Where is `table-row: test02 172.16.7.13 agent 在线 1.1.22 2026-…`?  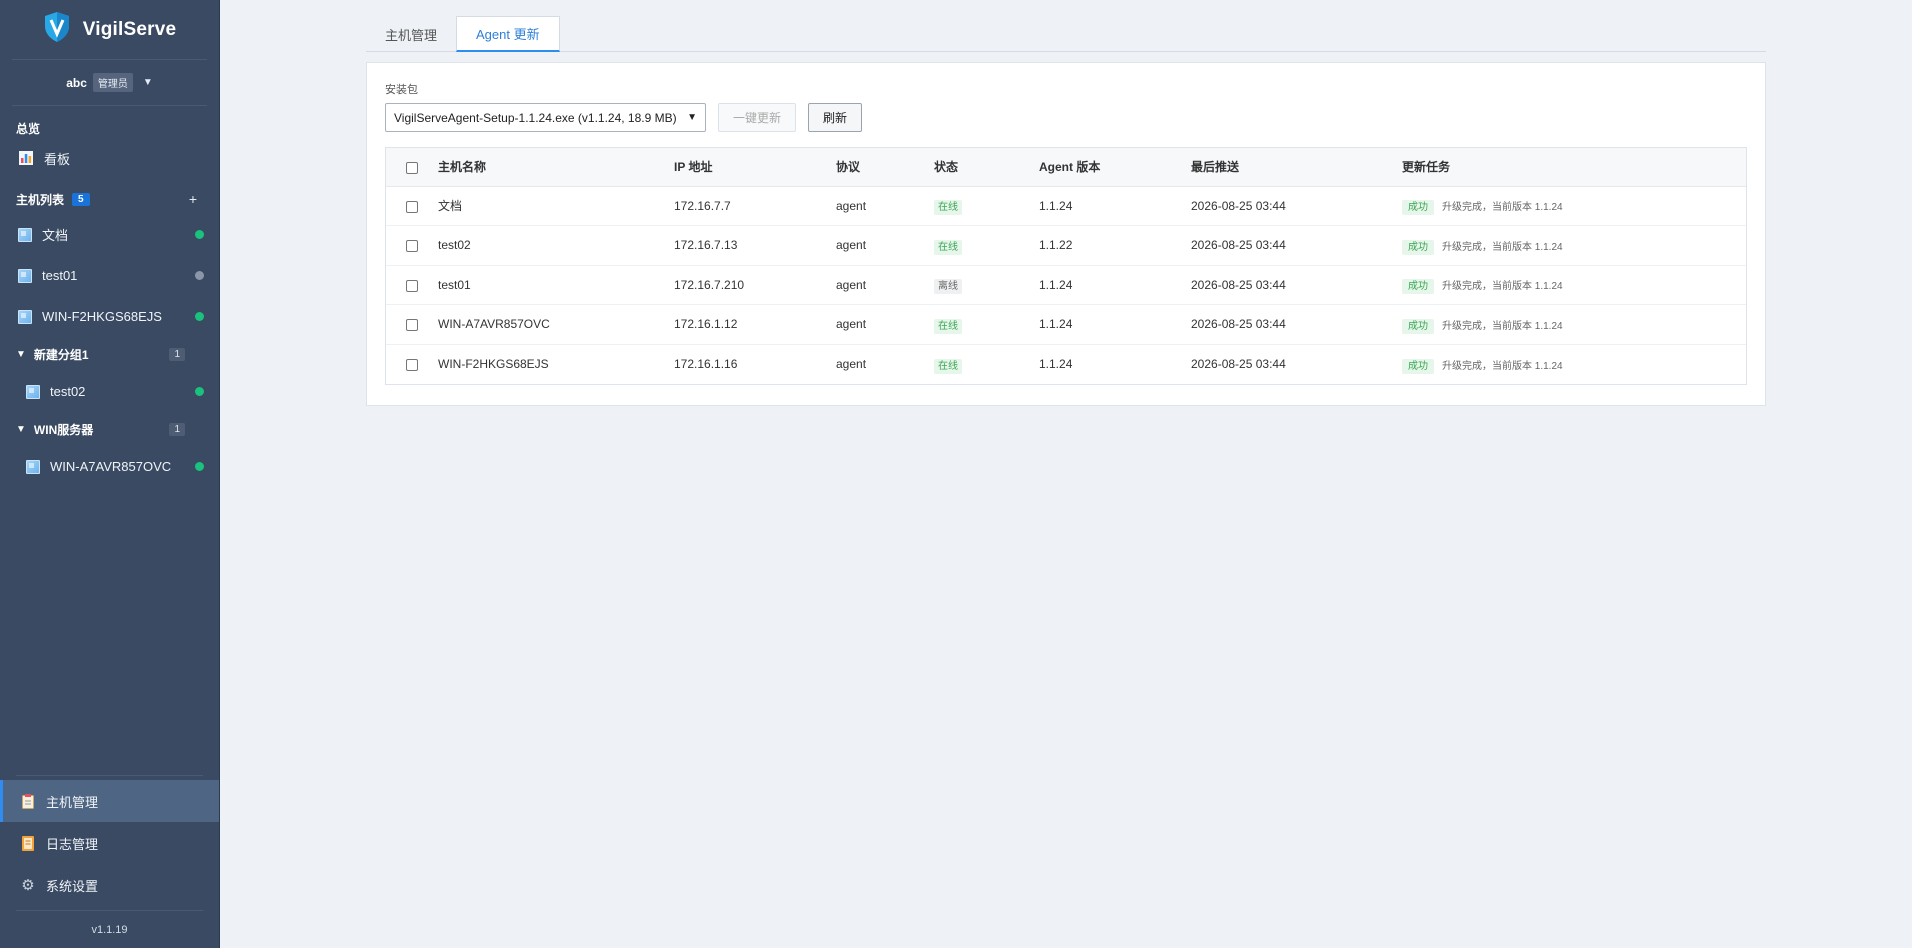
table-row: test02 172.16.7.13 agent 在线 1.1.22 2026-… is located at coordinates (1066, 245).